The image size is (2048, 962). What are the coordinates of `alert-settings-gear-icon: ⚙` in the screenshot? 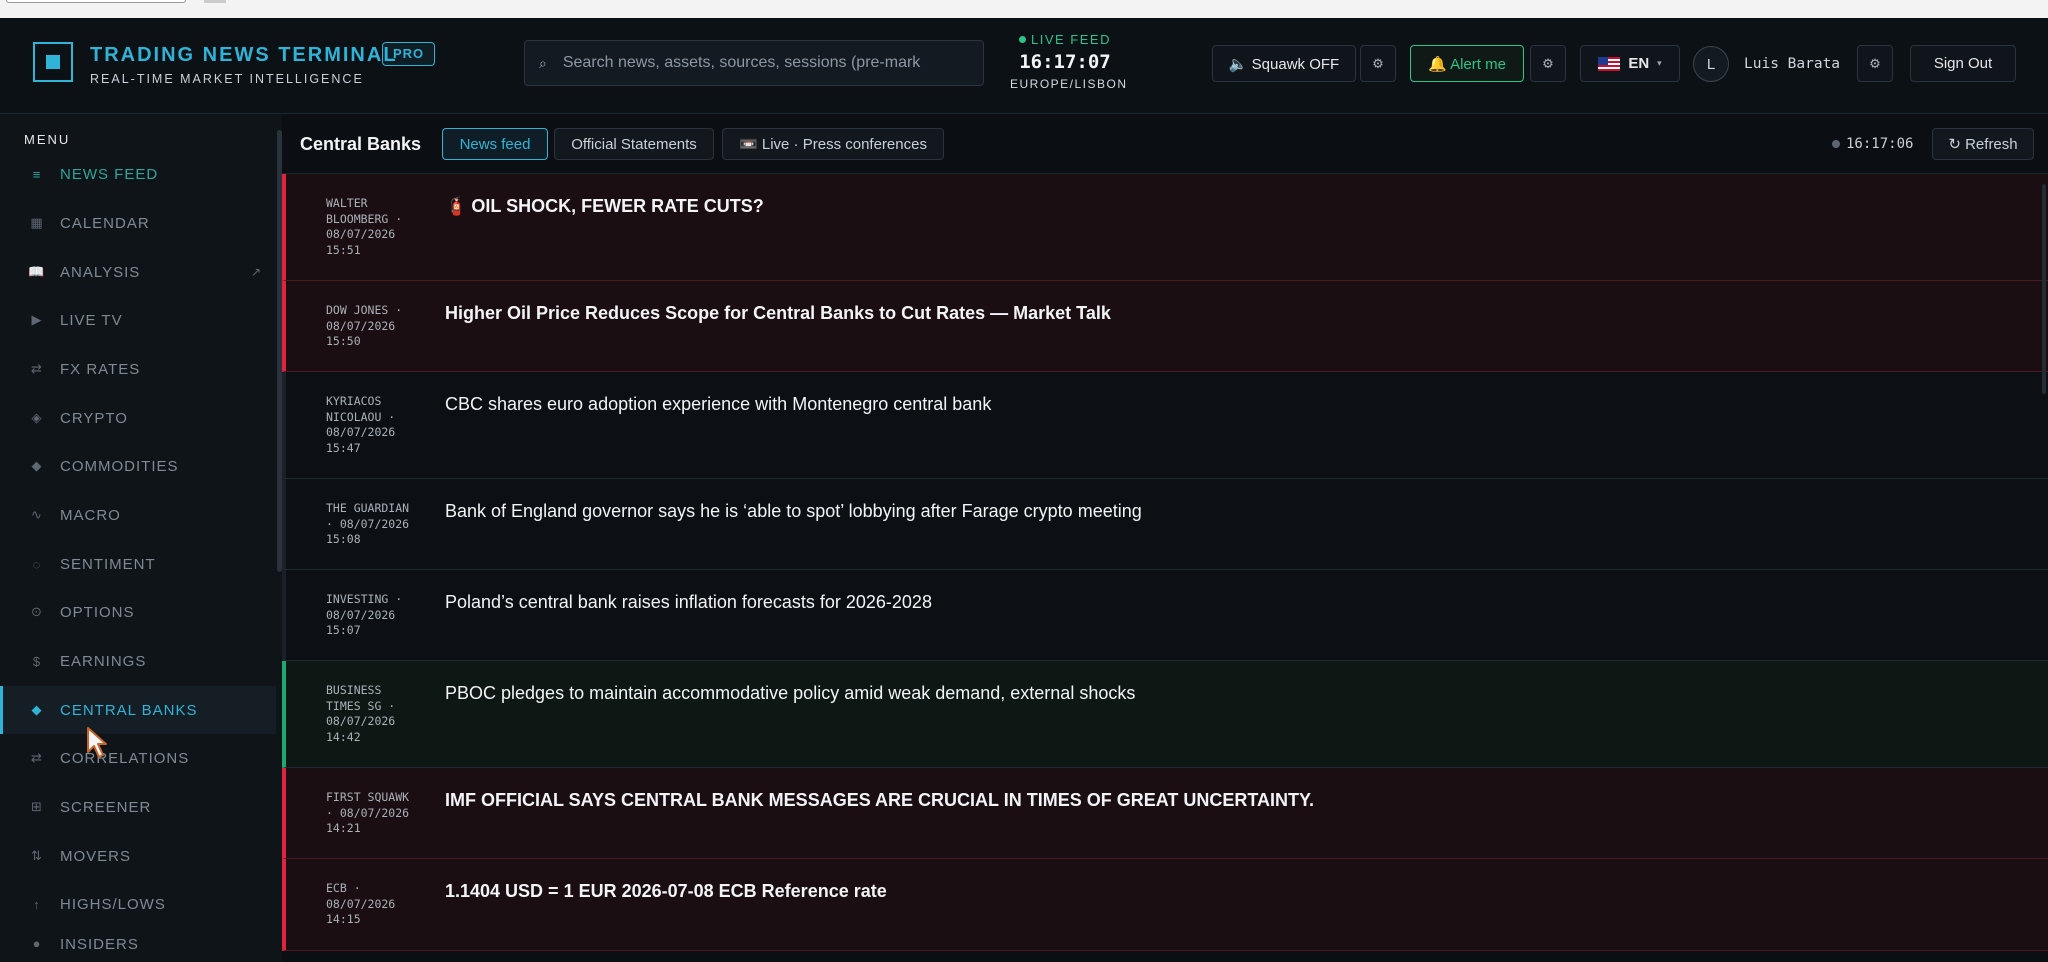 It's located at (1548, 63).